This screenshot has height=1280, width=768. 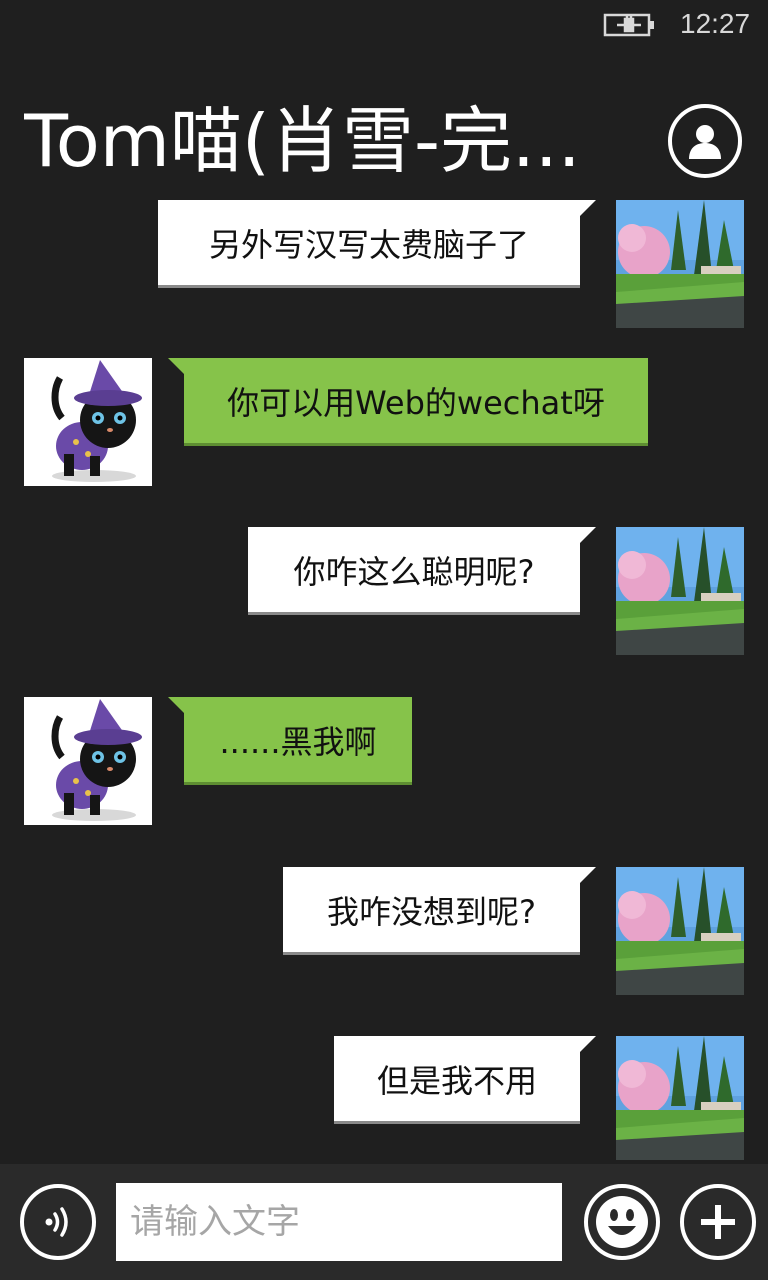 I want to click on plus-icon, so click(x=718, y=1222).